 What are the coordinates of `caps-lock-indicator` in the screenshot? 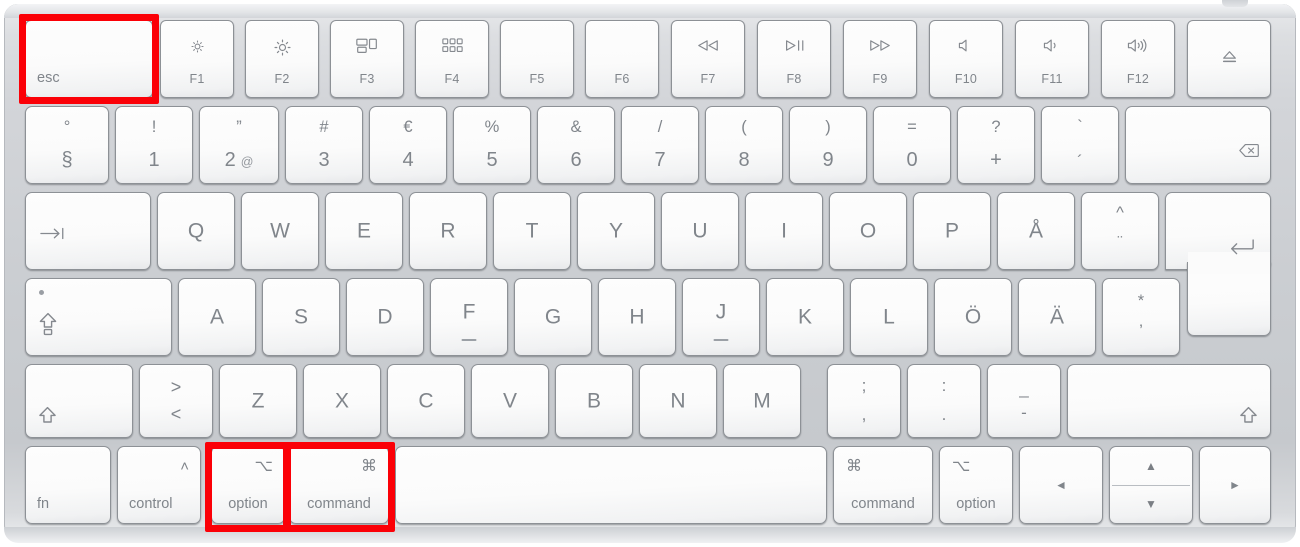 It's located at (41, 292).